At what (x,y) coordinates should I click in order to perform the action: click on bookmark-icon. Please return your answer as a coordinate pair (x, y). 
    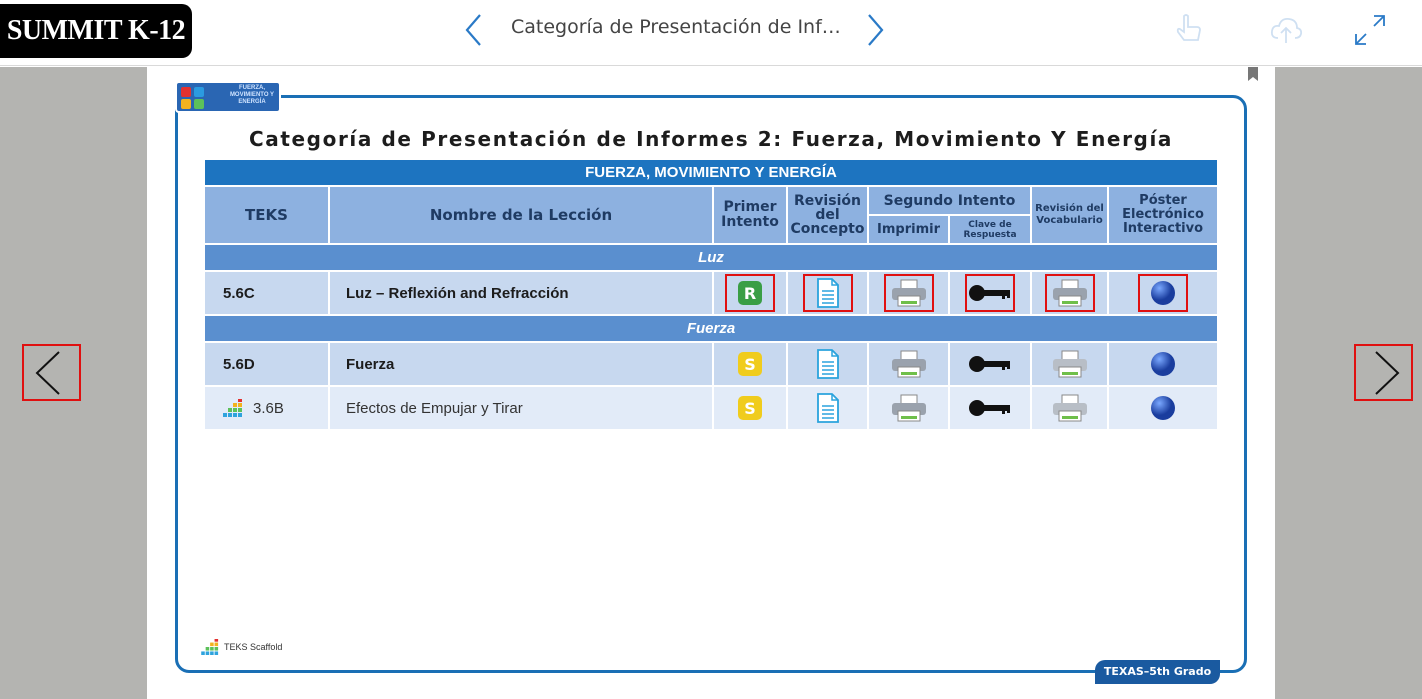
    Looking at the image, I should click on (1253, 74).